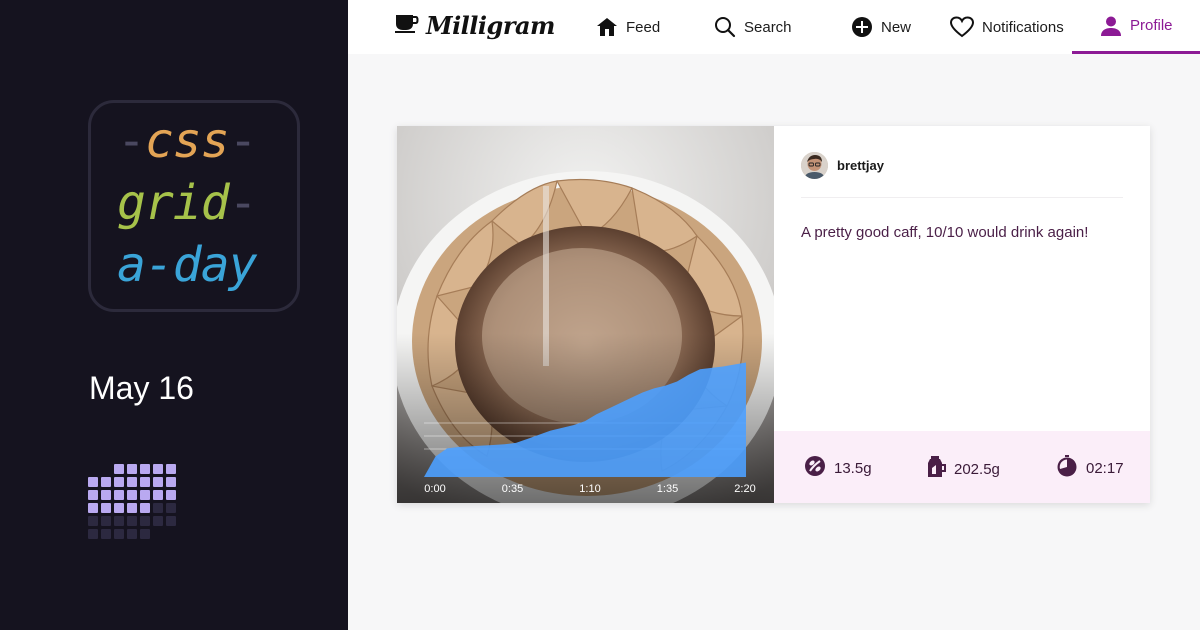  Describe the element at coordinates (132, 501) in the screenshot. I see `calendar-progress-grid` at that location.